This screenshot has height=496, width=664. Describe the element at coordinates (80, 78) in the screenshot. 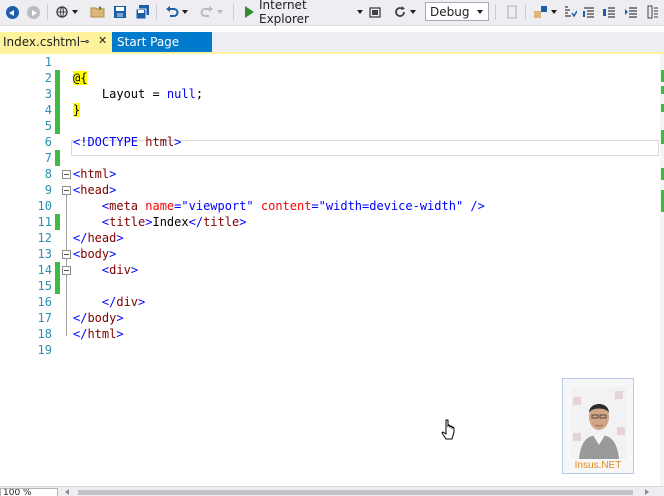

I see `code-text: @{` at that location.